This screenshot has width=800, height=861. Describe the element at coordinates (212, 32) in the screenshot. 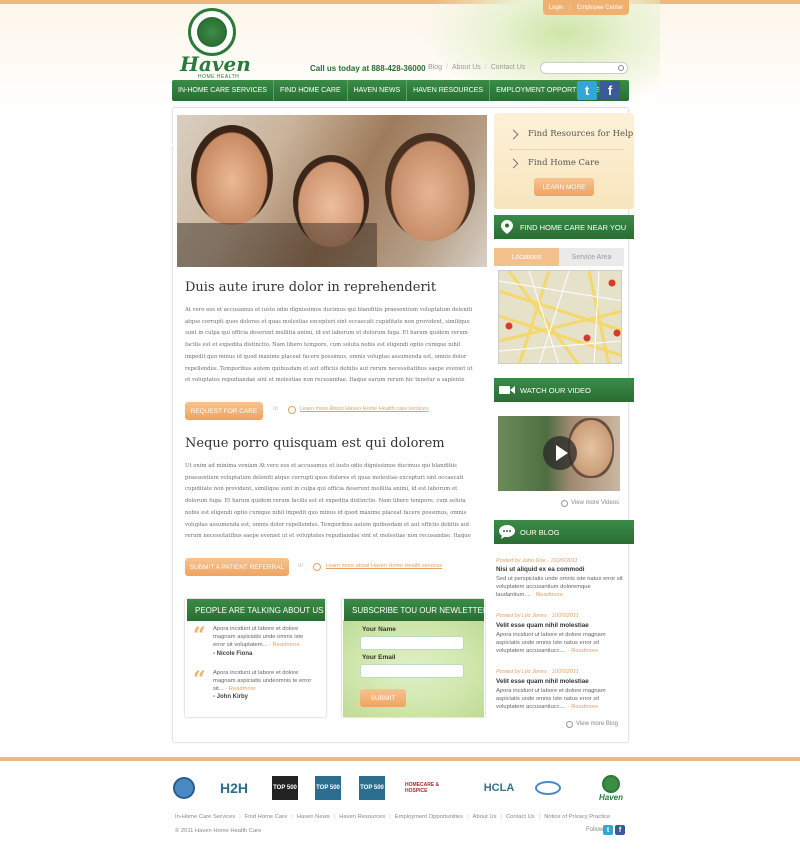

I see `logo-tree-icon` at that location.